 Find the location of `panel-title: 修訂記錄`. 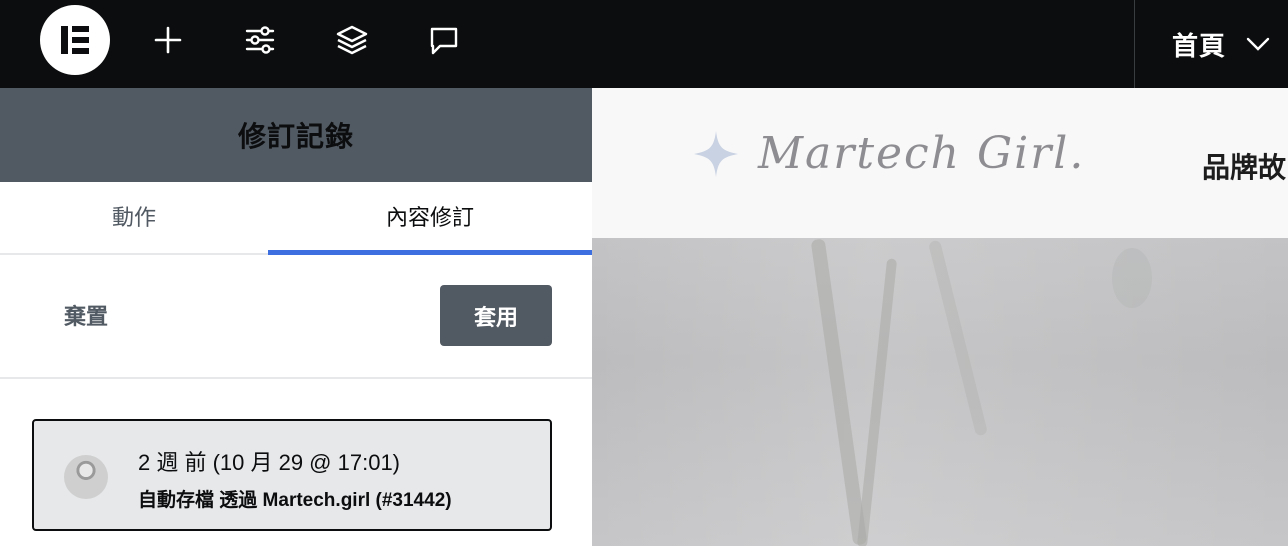

panel-title: 修訂記錄 is located at coordinates (295, 136).